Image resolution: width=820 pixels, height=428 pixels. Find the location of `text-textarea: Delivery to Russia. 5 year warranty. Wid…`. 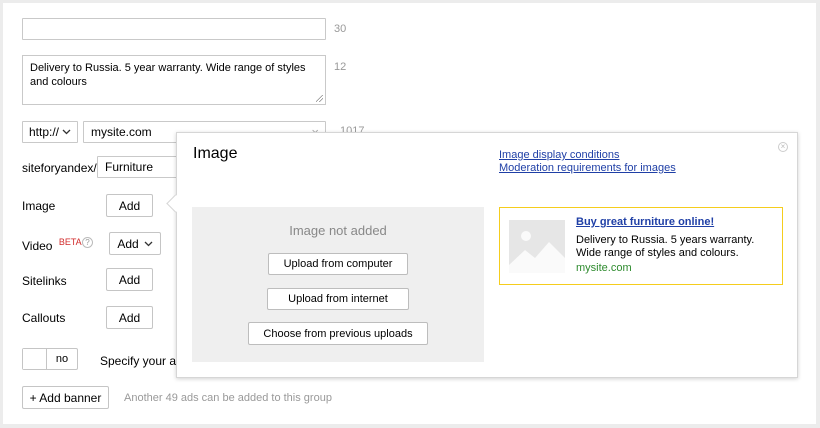

text-textarea: Delivery to Russia. 5 year warranty. Wid… is located at coordinates (174, 80).